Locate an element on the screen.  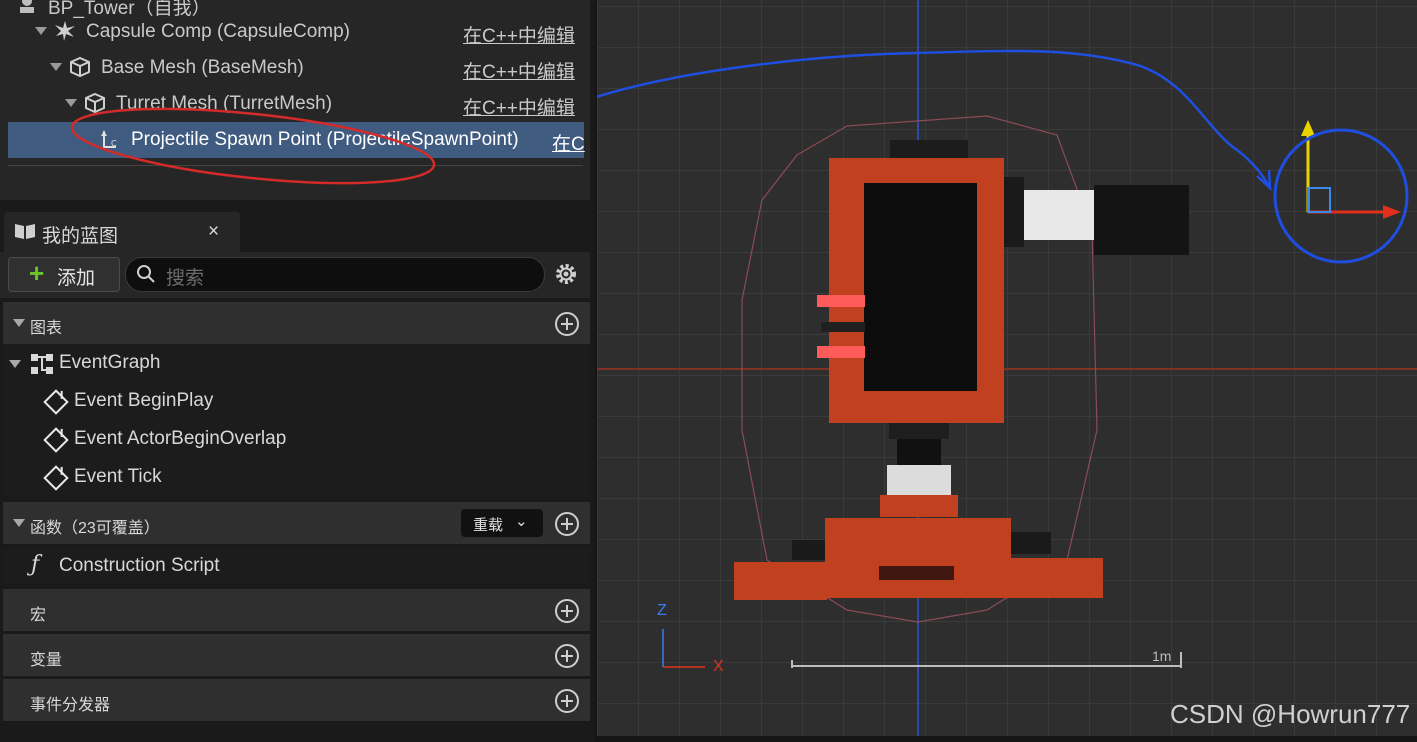
search-input: 搜索 is located at coordinates (335, 274).